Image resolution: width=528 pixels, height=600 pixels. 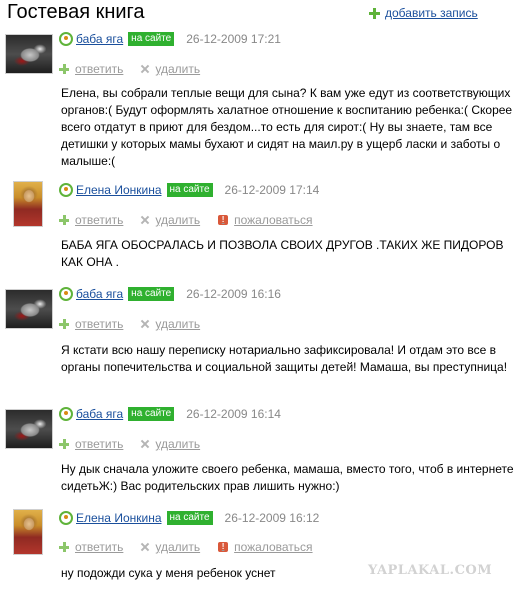 What do you see at coordinates (272, 190) in the screenshot?
I see `comment-date: 26-12-2009 17:14` at bounding box center [272, 190].